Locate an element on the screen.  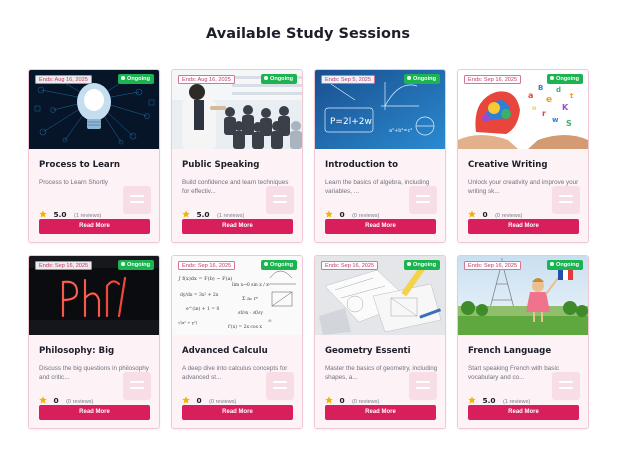
svg-text: √(x² + y²) is located at coordinates (188, 322).